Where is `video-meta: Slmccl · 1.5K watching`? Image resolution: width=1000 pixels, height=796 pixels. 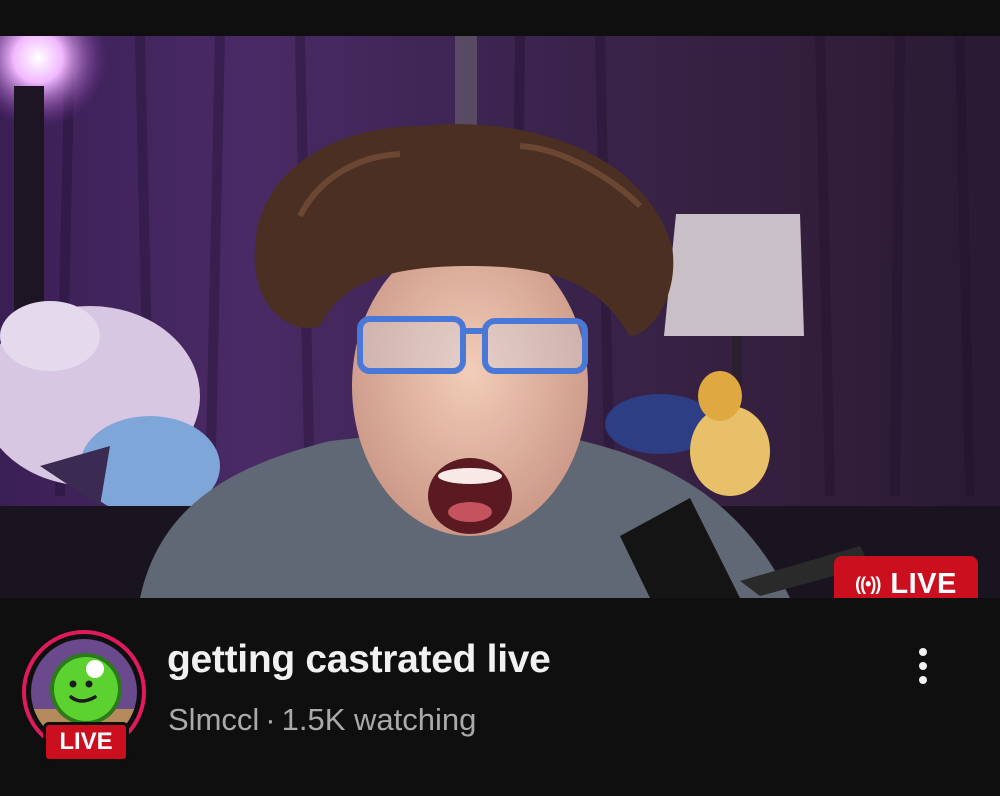
video-meta: Slmccl · 1.5K watching is located at coordinates (322, 720).